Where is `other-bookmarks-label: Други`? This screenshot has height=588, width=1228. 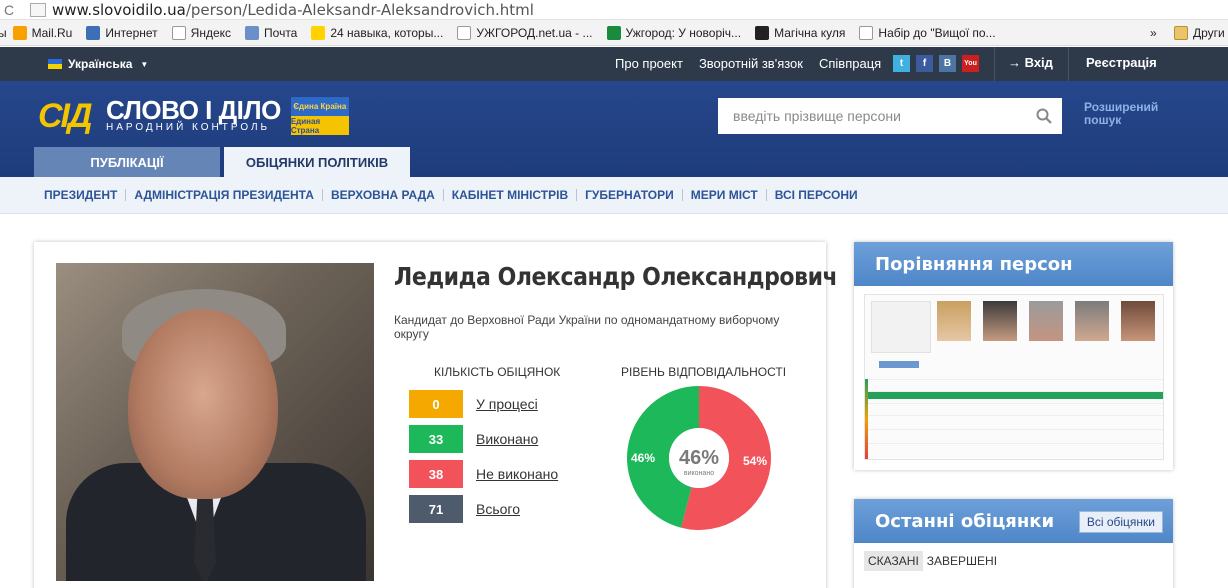
other-bookmarks-label: Други is located at coordinates (1209, 32).